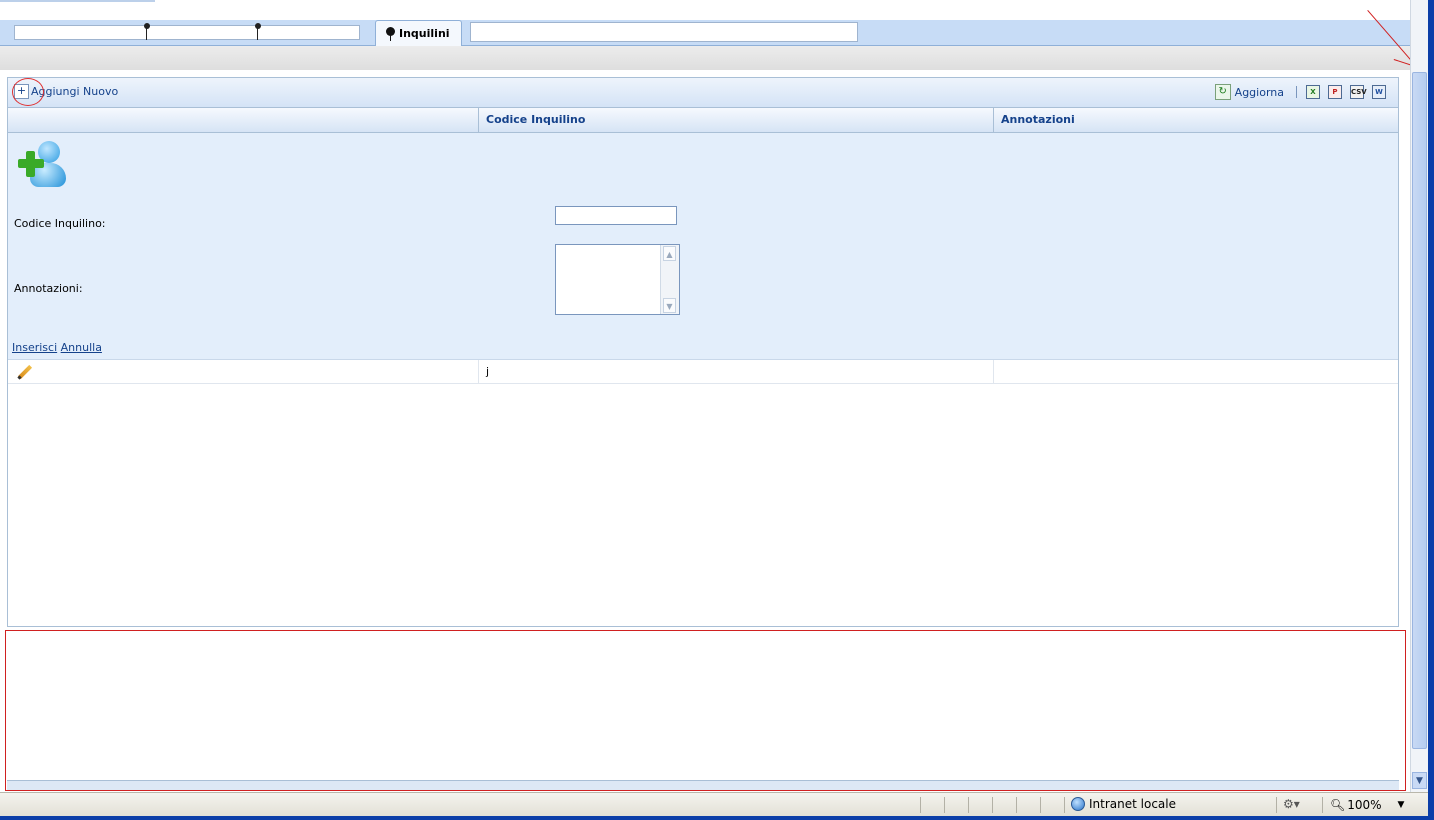 This screenshot has height=820, width=1434. I want to click on top-strip, so click(705, 10).